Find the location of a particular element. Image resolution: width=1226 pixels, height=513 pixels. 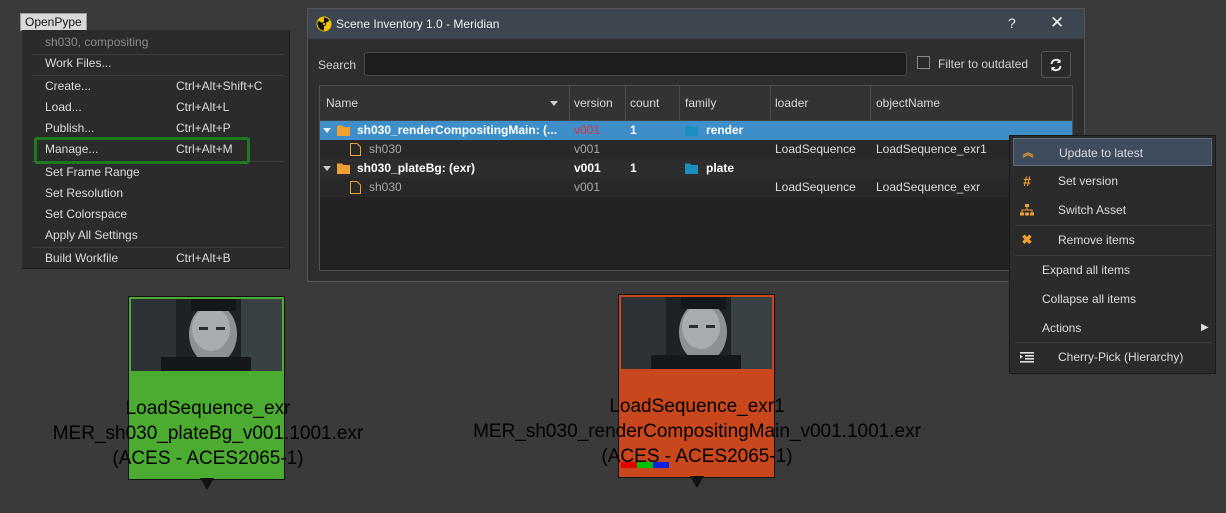

menu-item-switch-asset: Switch Asset is located at coordinates (1112, 210).